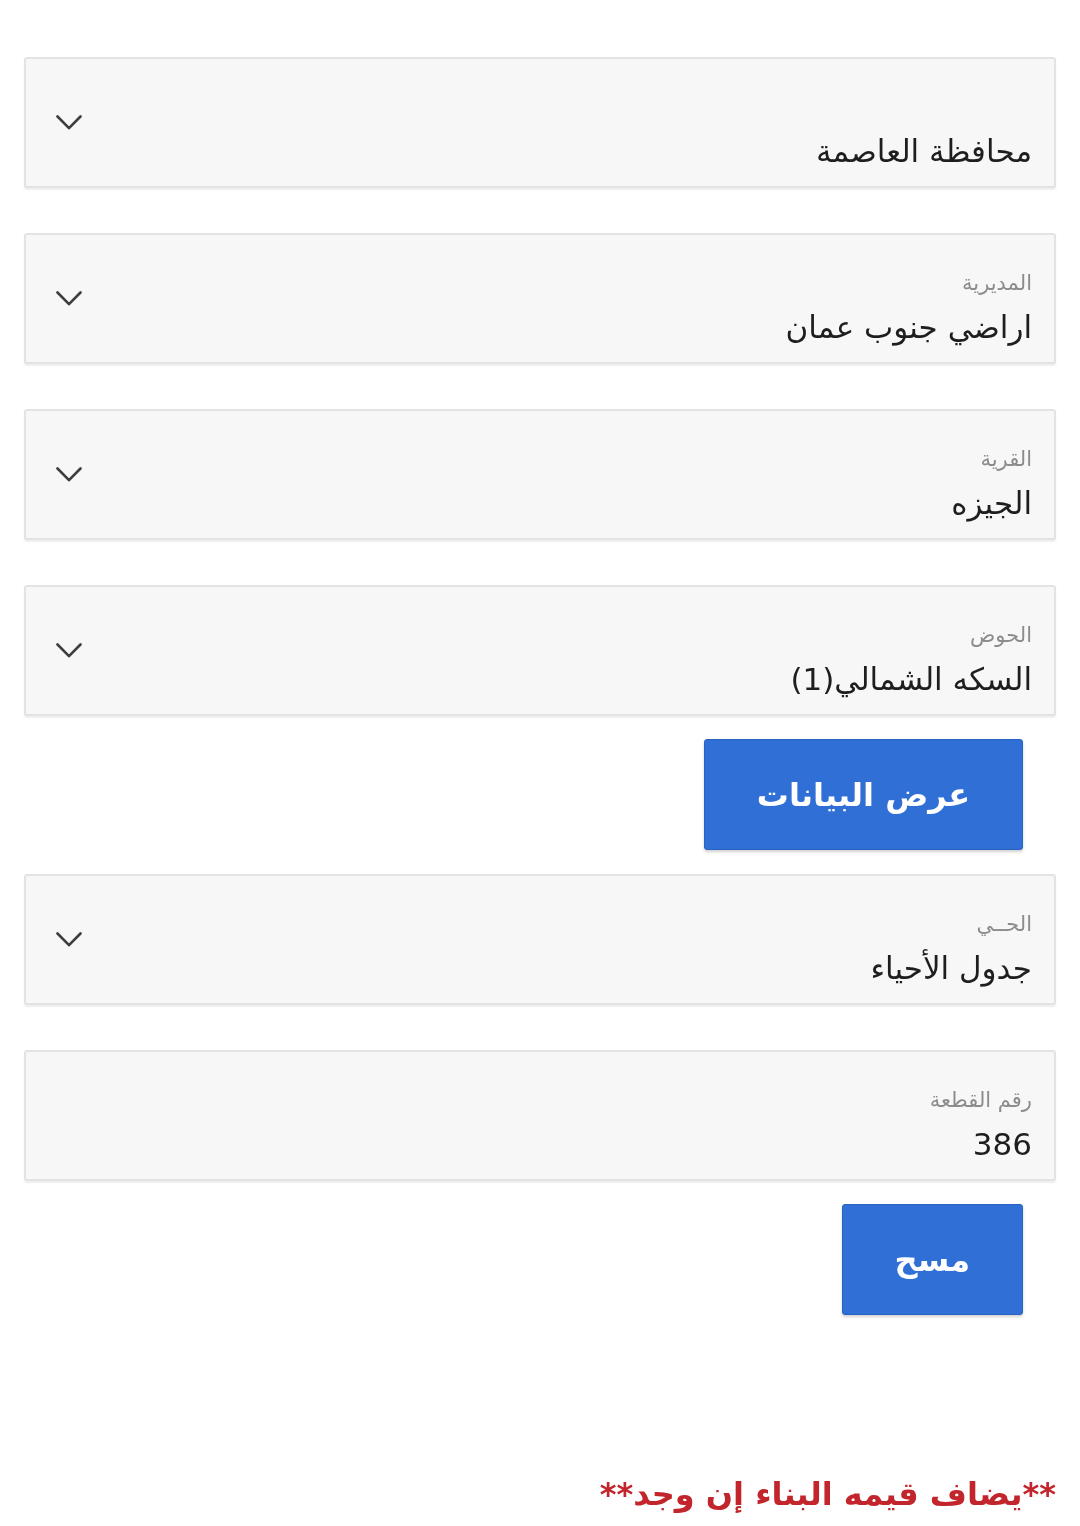 The image size is (1080, 1526). Describe the element at coordinates (932, 1259) in the screenshot. I see `action-button: مسح` at that location.